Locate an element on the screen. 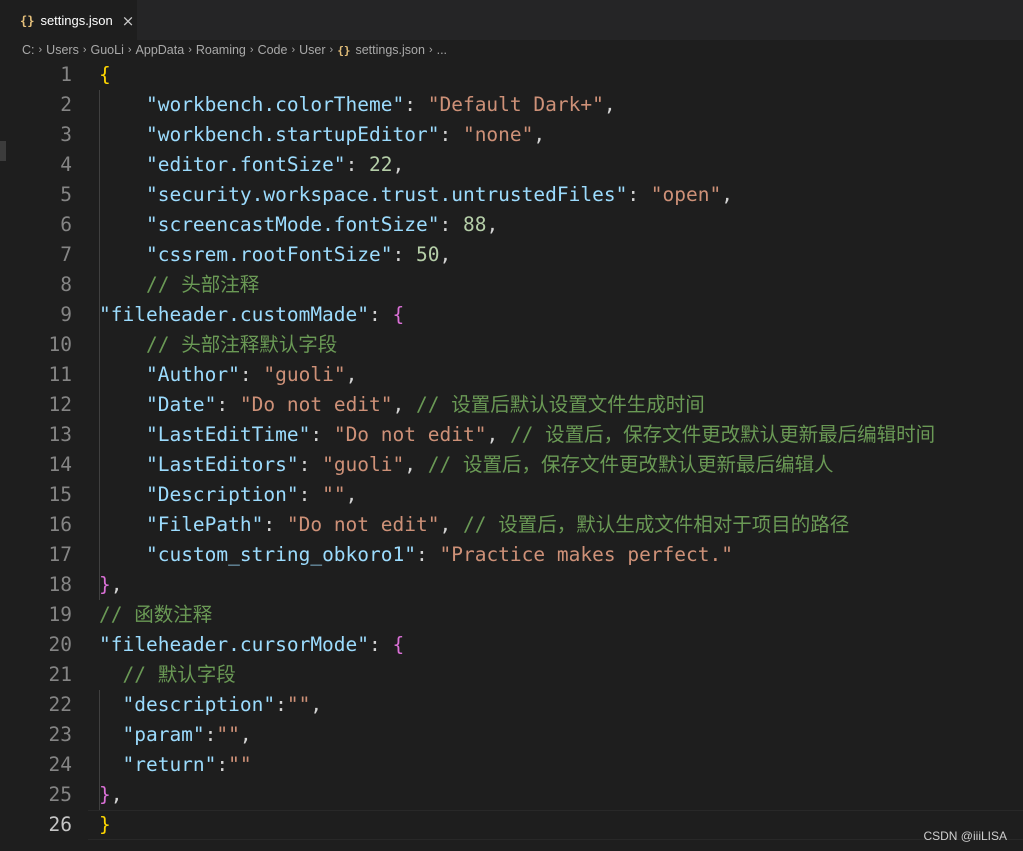 Image resolution: width=1023 pixels, height=851 pixels. code-line: 20 "fileheader.cursorMode": { is located at coordinates (511, 645).